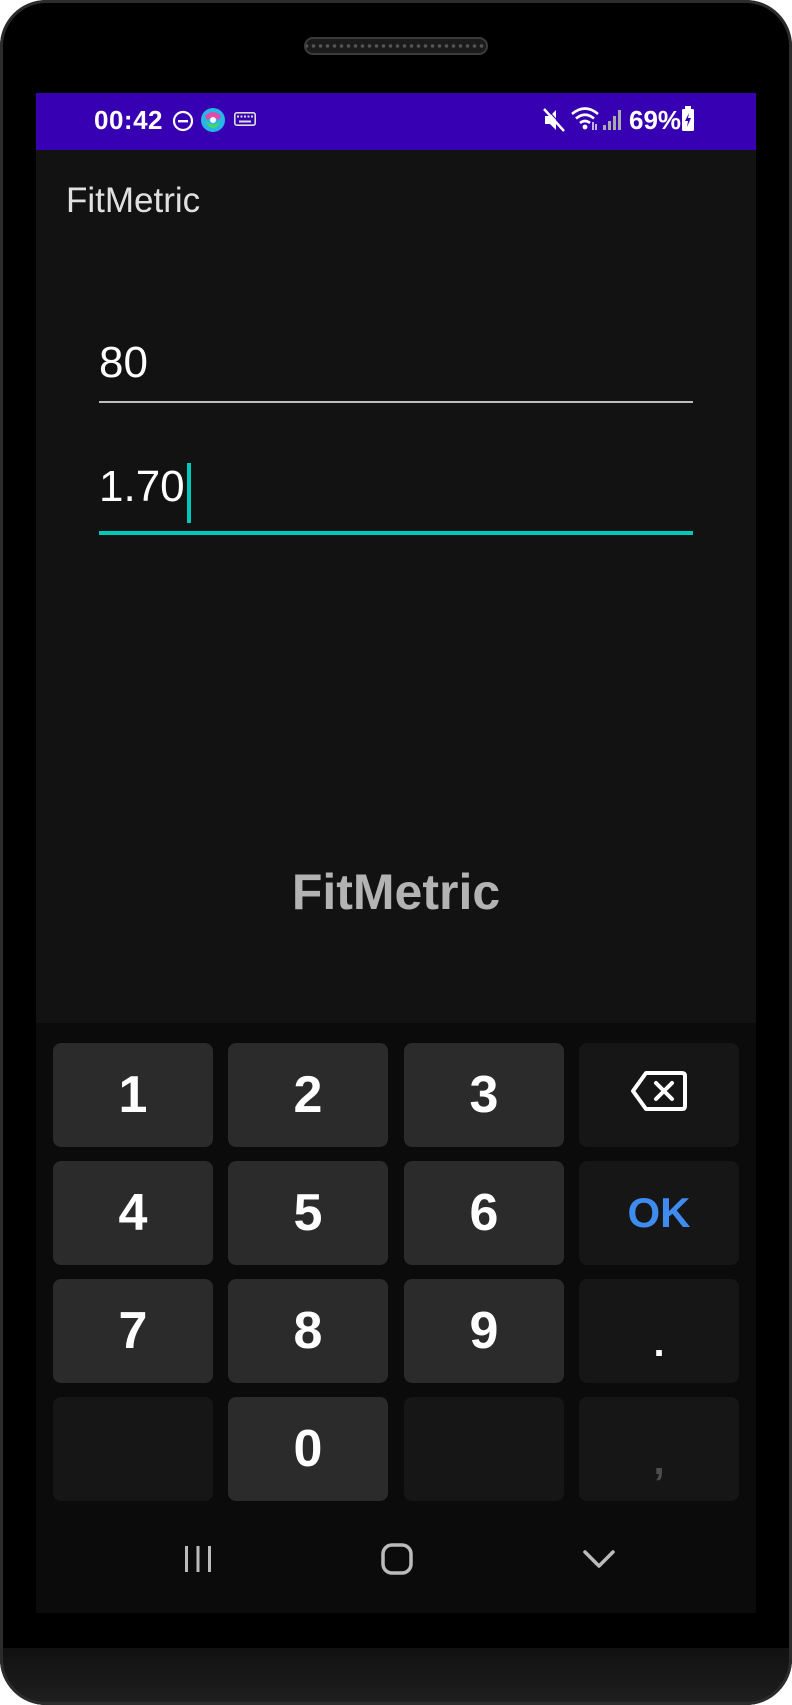 The width and height of the screenshot is (792, 1705). What do you see at coordinates (133, 1449) in the screenshot?
I see `empty-key-left` at bounding box center [133, 1449].